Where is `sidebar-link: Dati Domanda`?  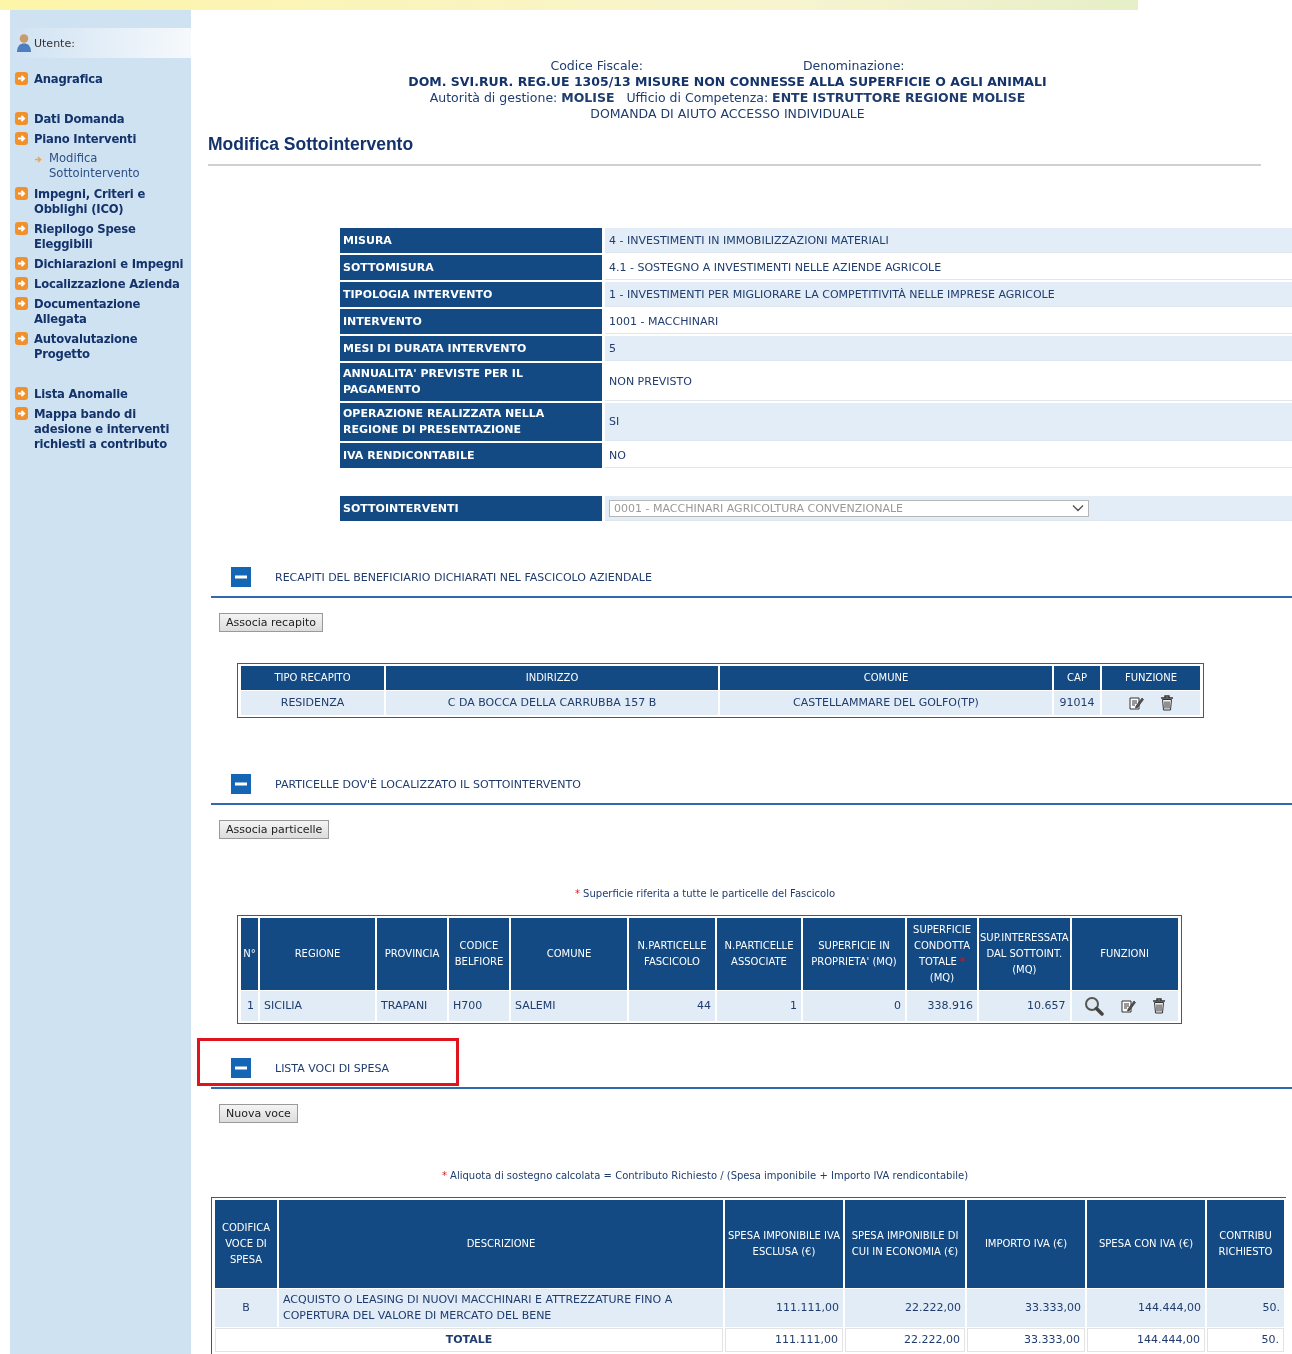 sidebar-link: Dati Domanda is located at coordinates (79, 119).